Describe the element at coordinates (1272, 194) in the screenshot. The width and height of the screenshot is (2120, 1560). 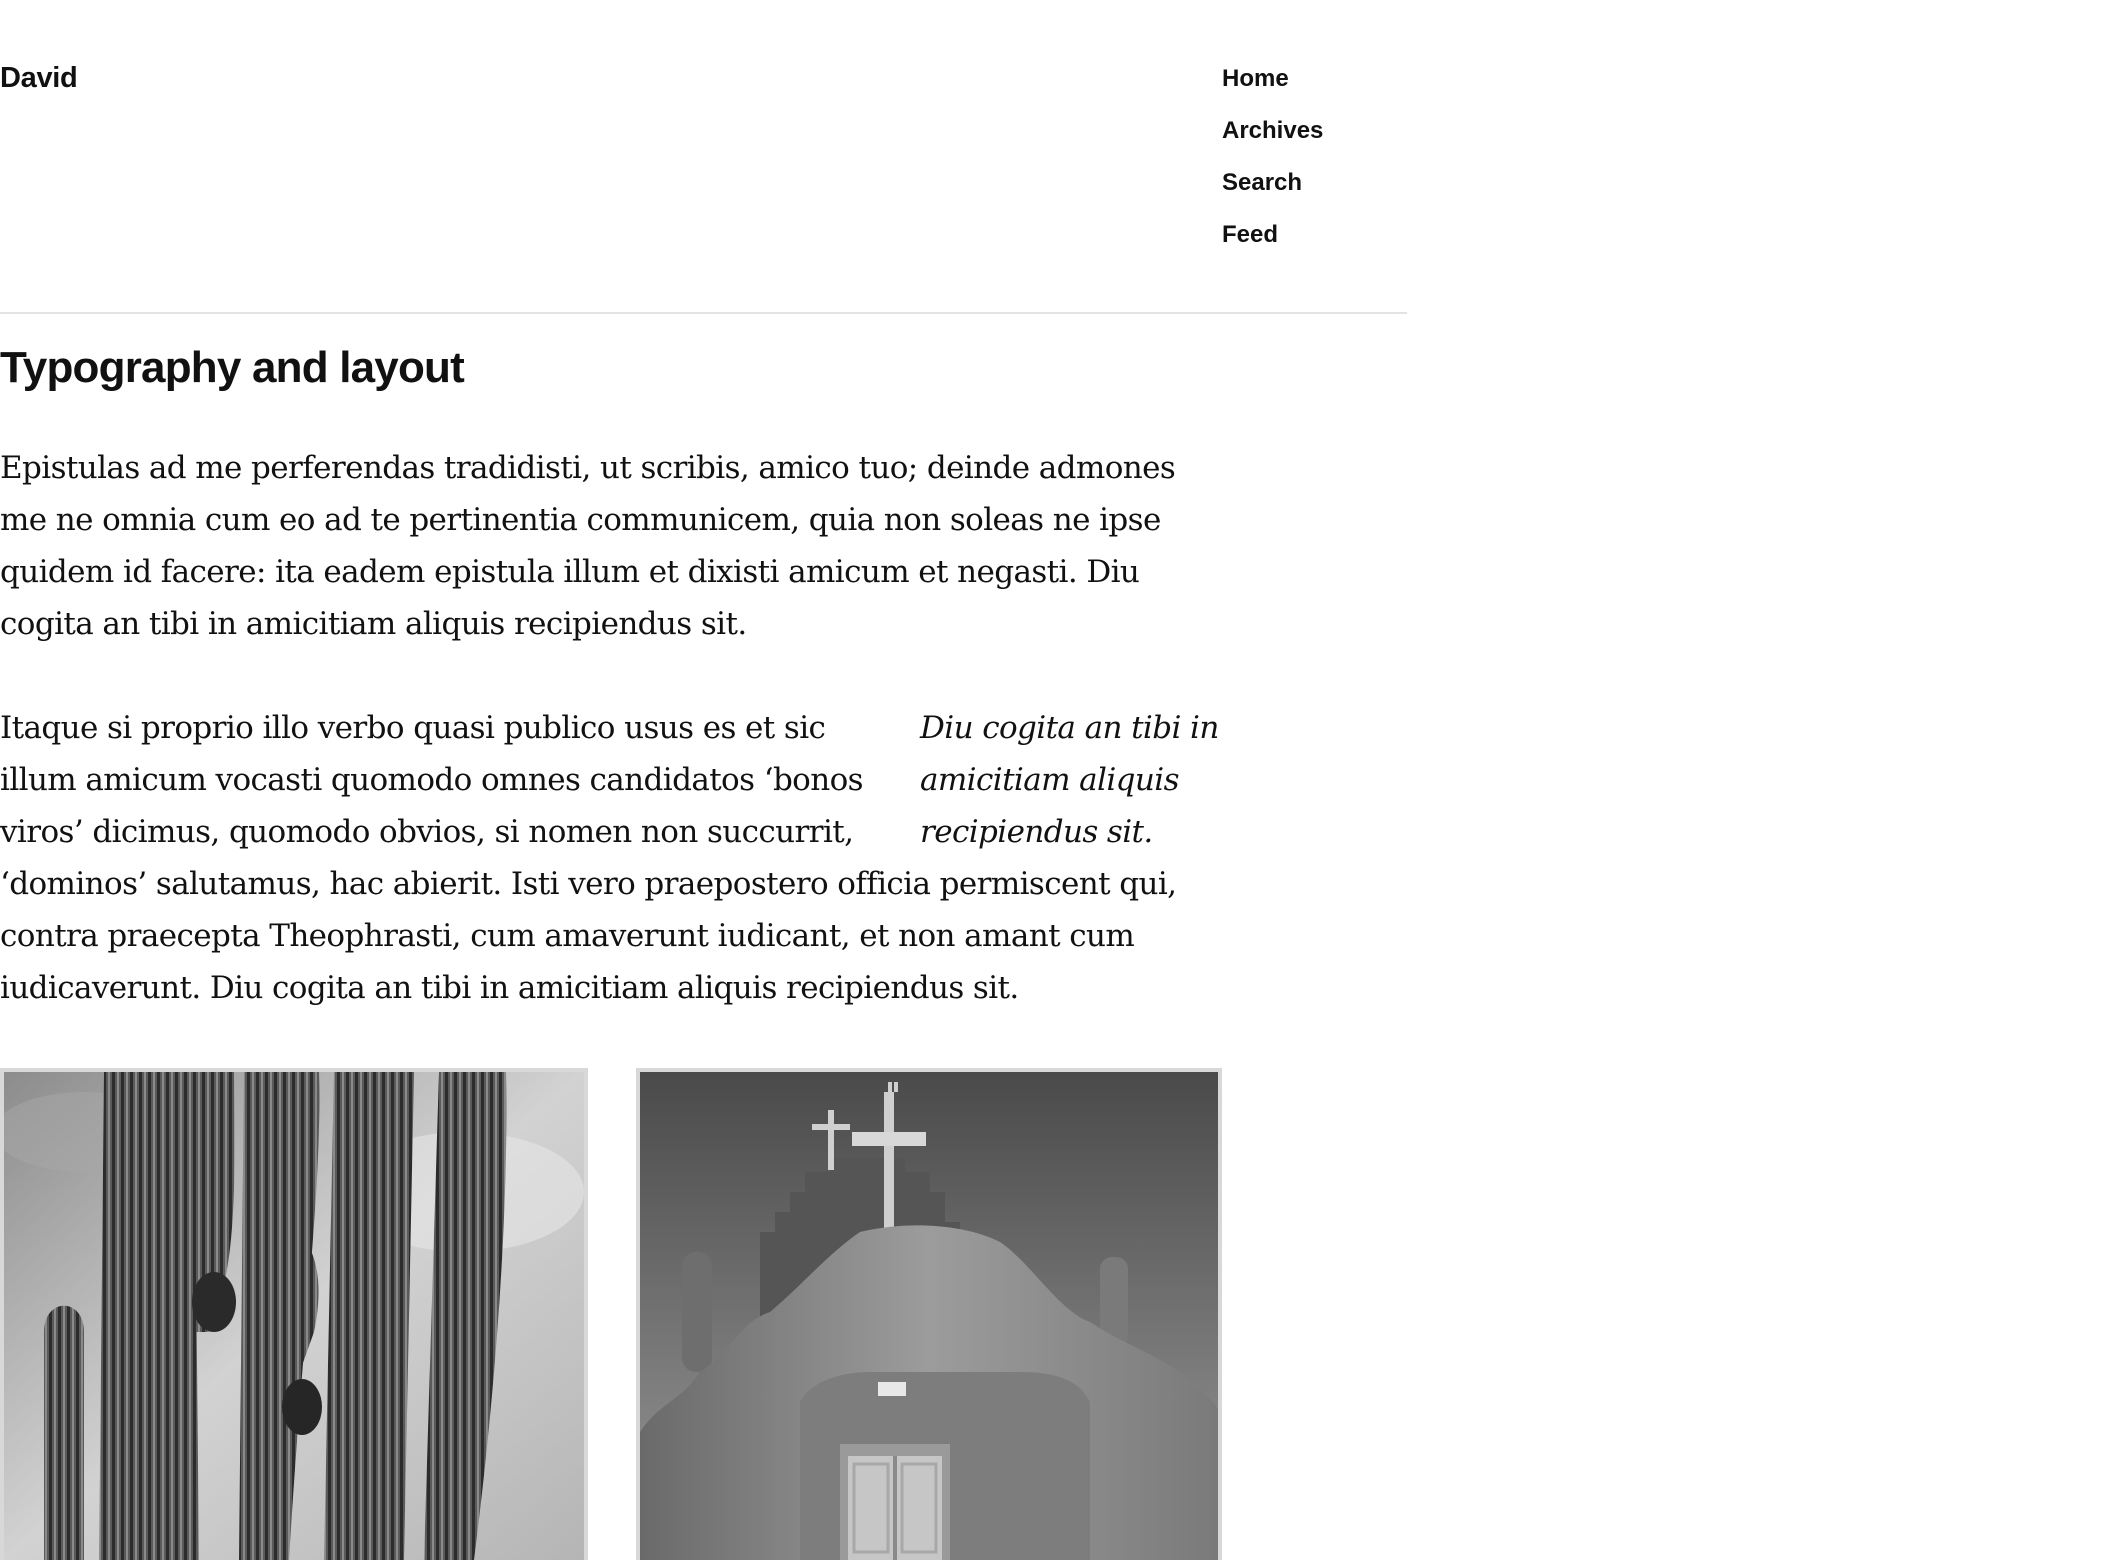
I see `nav-search-link: Search` at that location.